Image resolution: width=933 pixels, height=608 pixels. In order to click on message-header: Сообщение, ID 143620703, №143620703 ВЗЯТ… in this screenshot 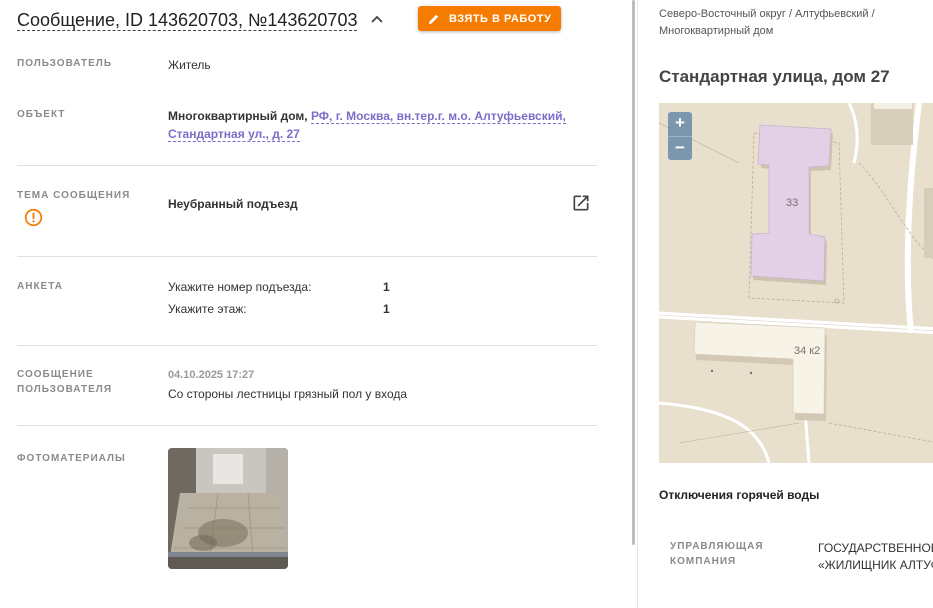, I will do `click(306, 20)`.